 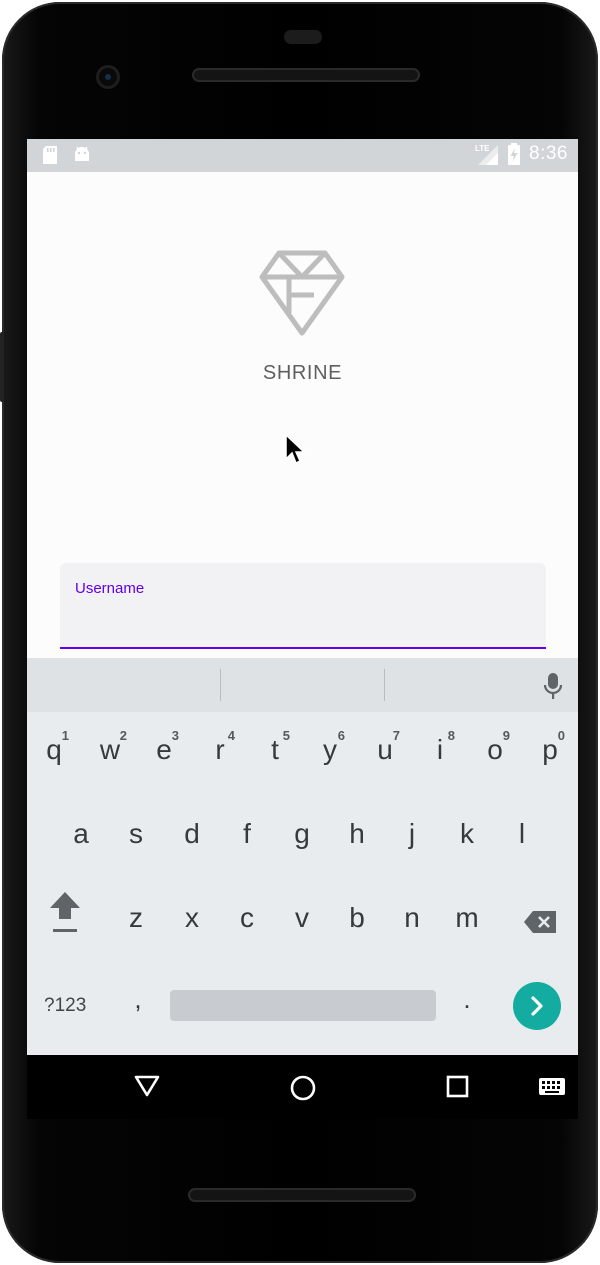 I want to click on key-hint: 6, so click(x=341, y=735).